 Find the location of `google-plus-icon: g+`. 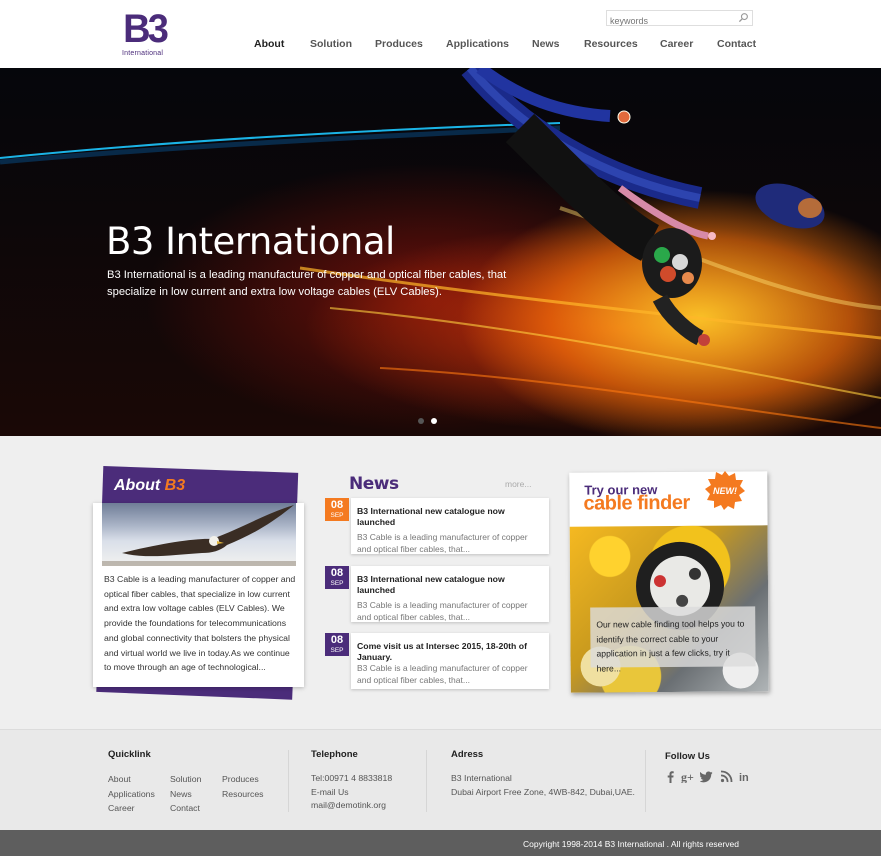

google-plus-icon: g+ is located at coordinates (688, 776).